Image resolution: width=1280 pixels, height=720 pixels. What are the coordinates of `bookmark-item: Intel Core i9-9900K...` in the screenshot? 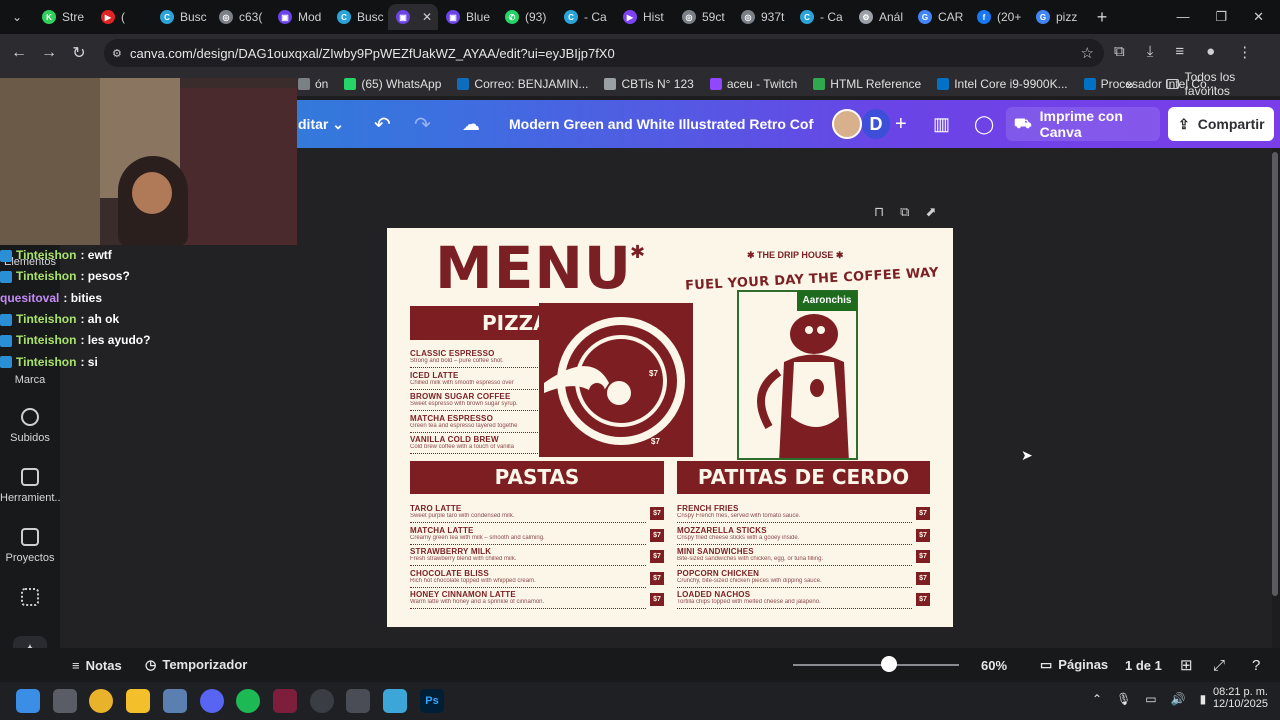 It's located at (1002, 84).